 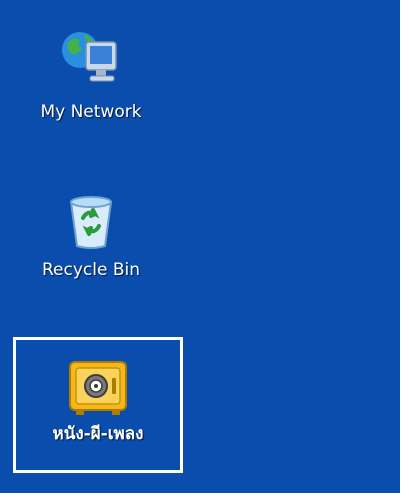 What do you see at coordinates (91, 112) in the screenshot?
I see `desktop-icon-label: My Network` at bounding box center [91, 112].